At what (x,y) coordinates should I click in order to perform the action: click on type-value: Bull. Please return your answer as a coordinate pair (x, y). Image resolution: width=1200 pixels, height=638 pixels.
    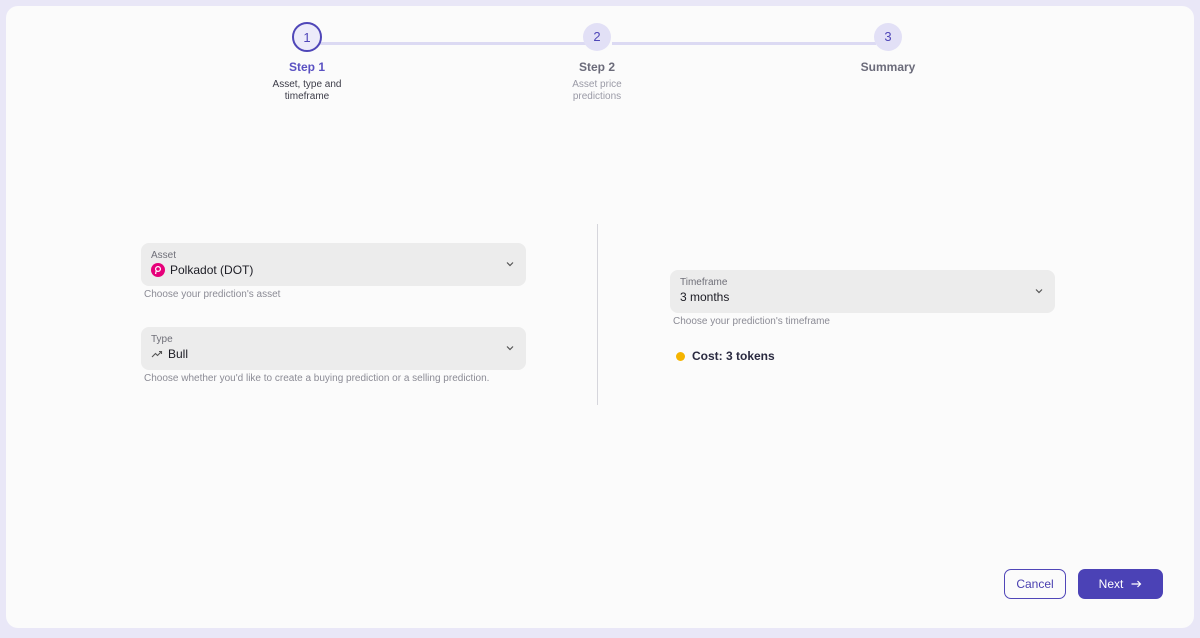
    Looking at the image, I should click on (169, 354).